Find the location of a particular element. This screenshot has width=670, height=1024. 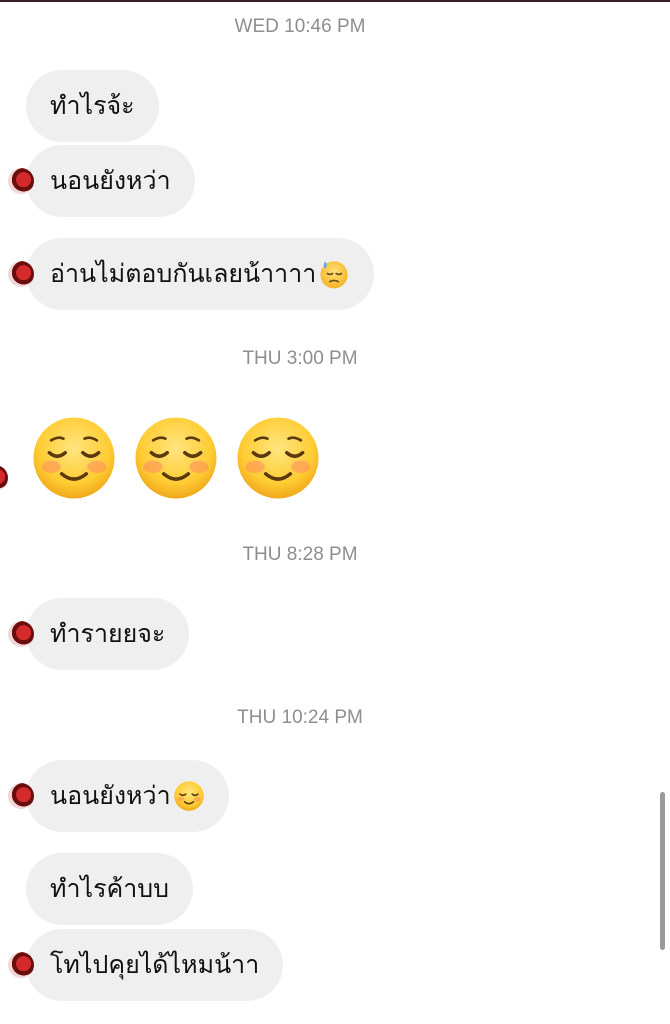

message-bubble: อ่านไม่ตอบกันเลยน้าาาา is located at coordinates (191, 274).